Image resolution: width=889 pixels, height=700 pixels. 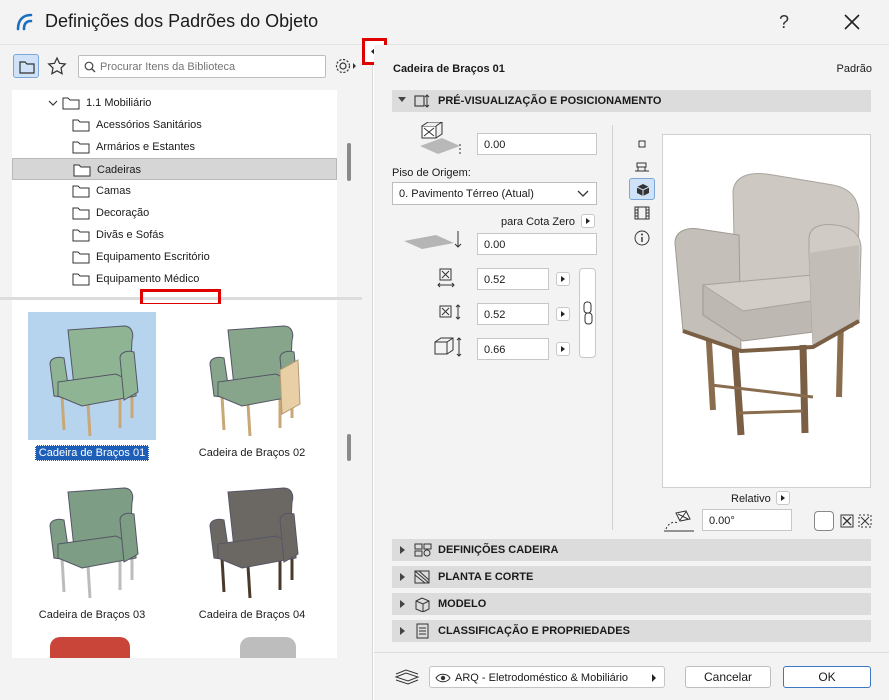 I want to click on mirror-checkbox, so click(x=824, y=521).